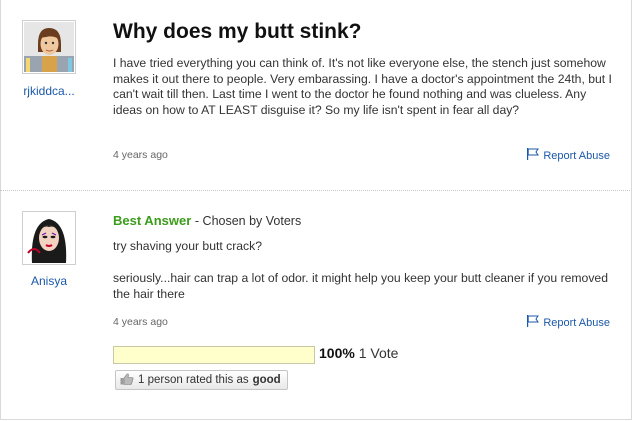 The width and height of the screenshot is (632, 421). What do you see at coordinates (49, 238) in the screenshot?
I see `answerer-avatar` at bounding box center [49, 238].